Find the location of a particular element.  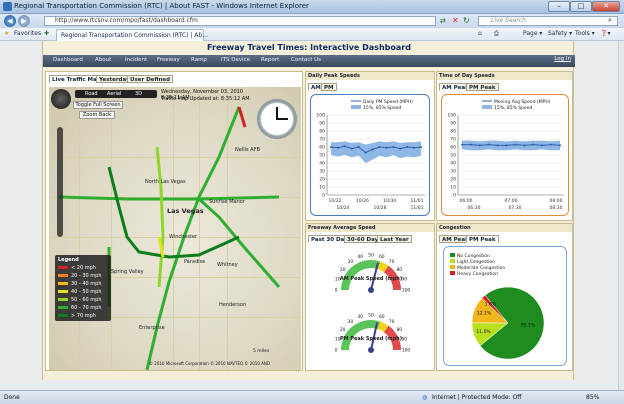

map-scale: 5 miles is located at coordinates (261, 351).